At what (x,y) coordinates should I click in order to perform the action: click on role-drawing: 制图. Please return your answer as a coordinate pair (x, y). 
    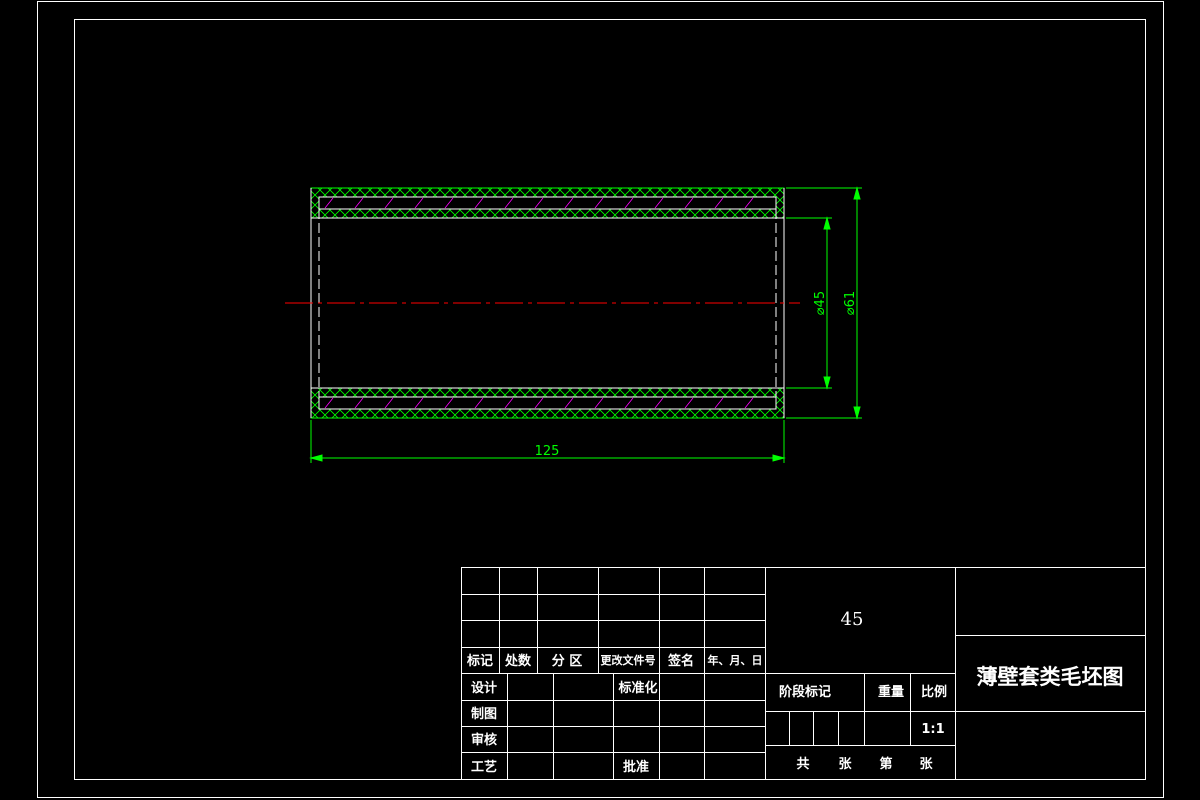
    Looking at the image, I should click on (484, 714).